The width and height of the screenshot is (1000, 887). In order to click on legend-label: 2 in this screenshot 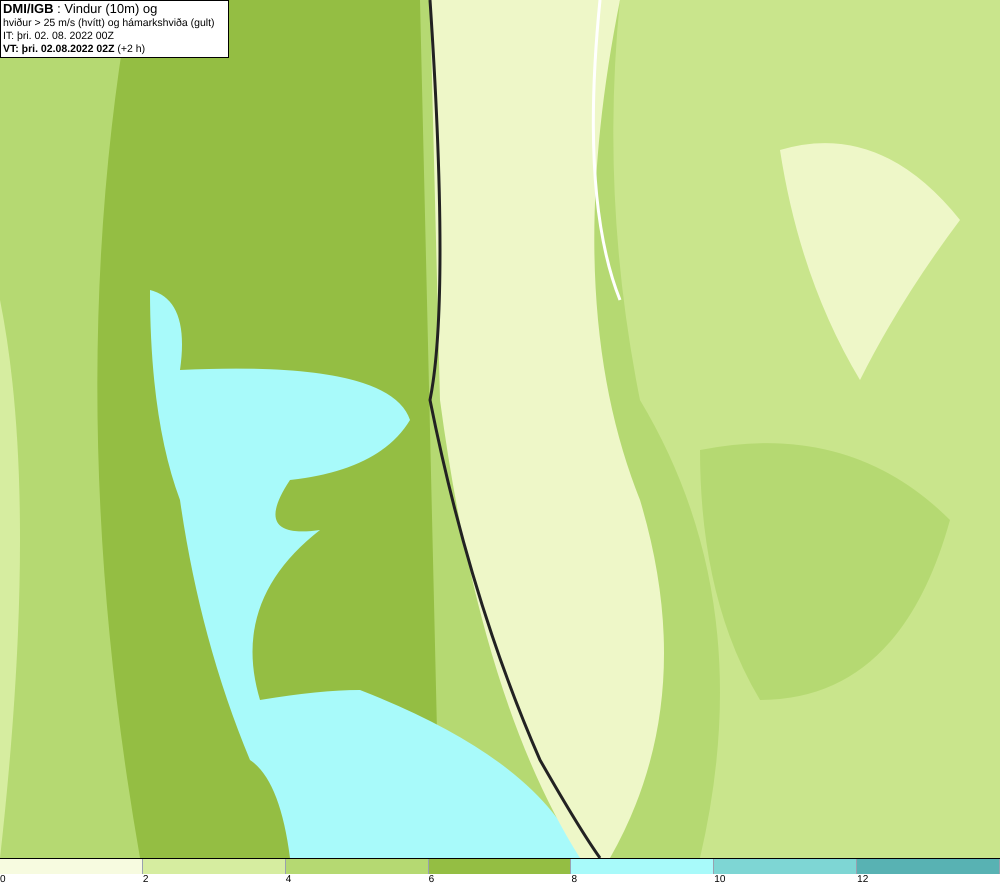, I will do `click(145, 880)`.